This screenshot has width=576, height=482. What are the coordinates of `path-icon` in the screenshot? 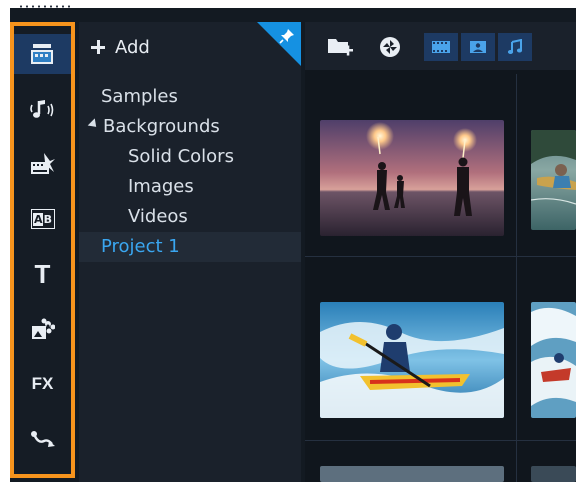 It's located at (42, 439).